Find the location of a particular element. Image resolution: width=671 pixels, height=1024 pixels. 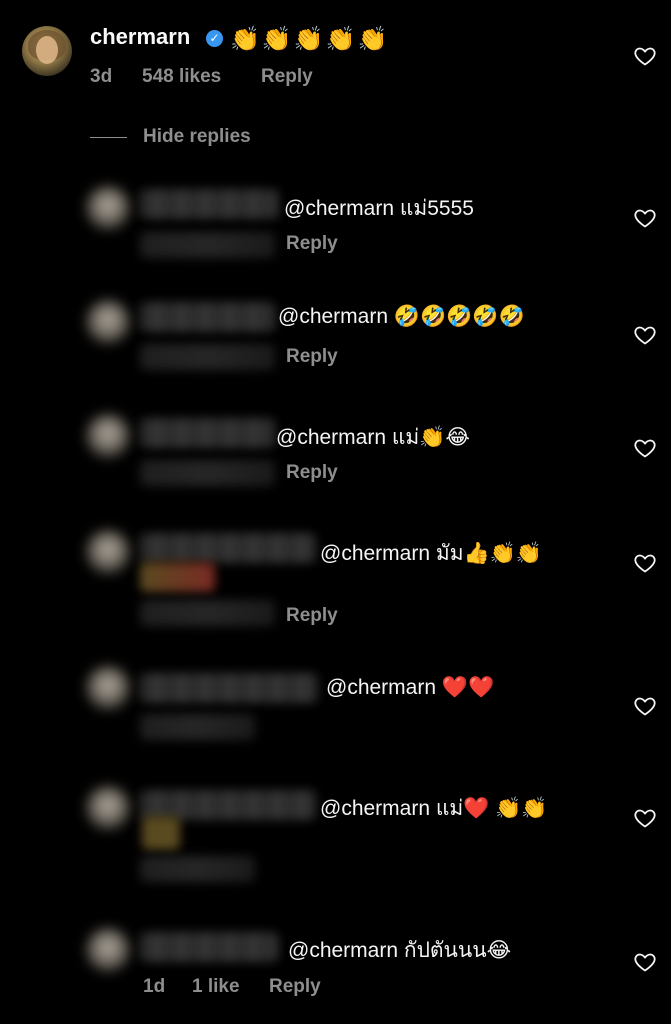

hide-replies-line is located at coordinates (108, 137).